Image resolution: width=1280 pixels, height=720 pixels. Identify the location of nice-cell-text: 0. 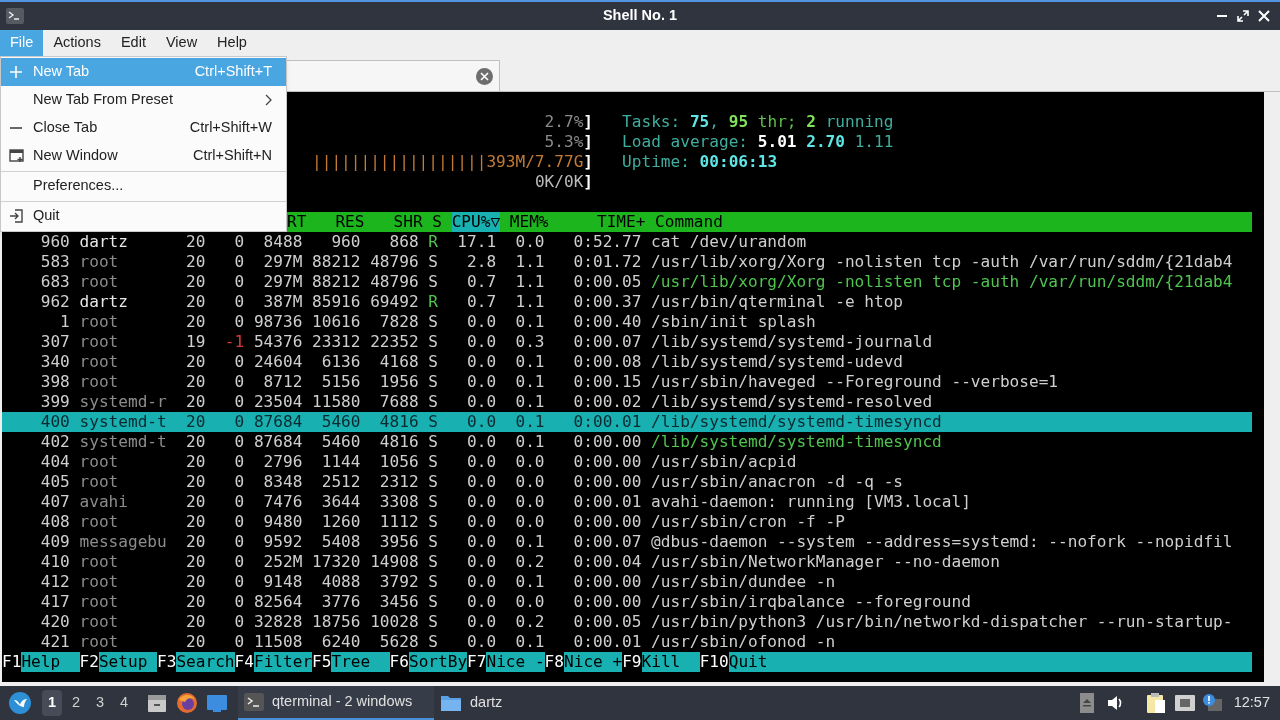
(239, 542).